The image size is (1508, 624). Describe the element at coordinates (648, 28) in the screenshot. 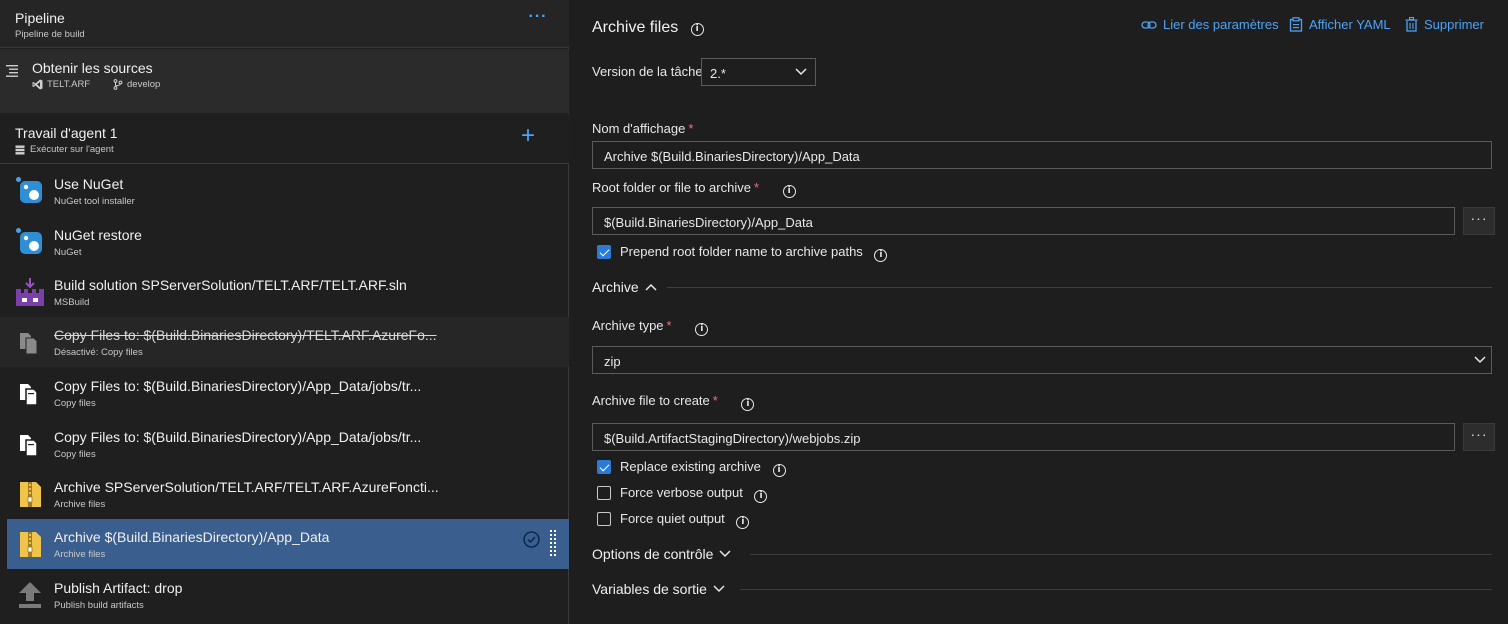

I see `task-details-title: Archive files i` at that location.